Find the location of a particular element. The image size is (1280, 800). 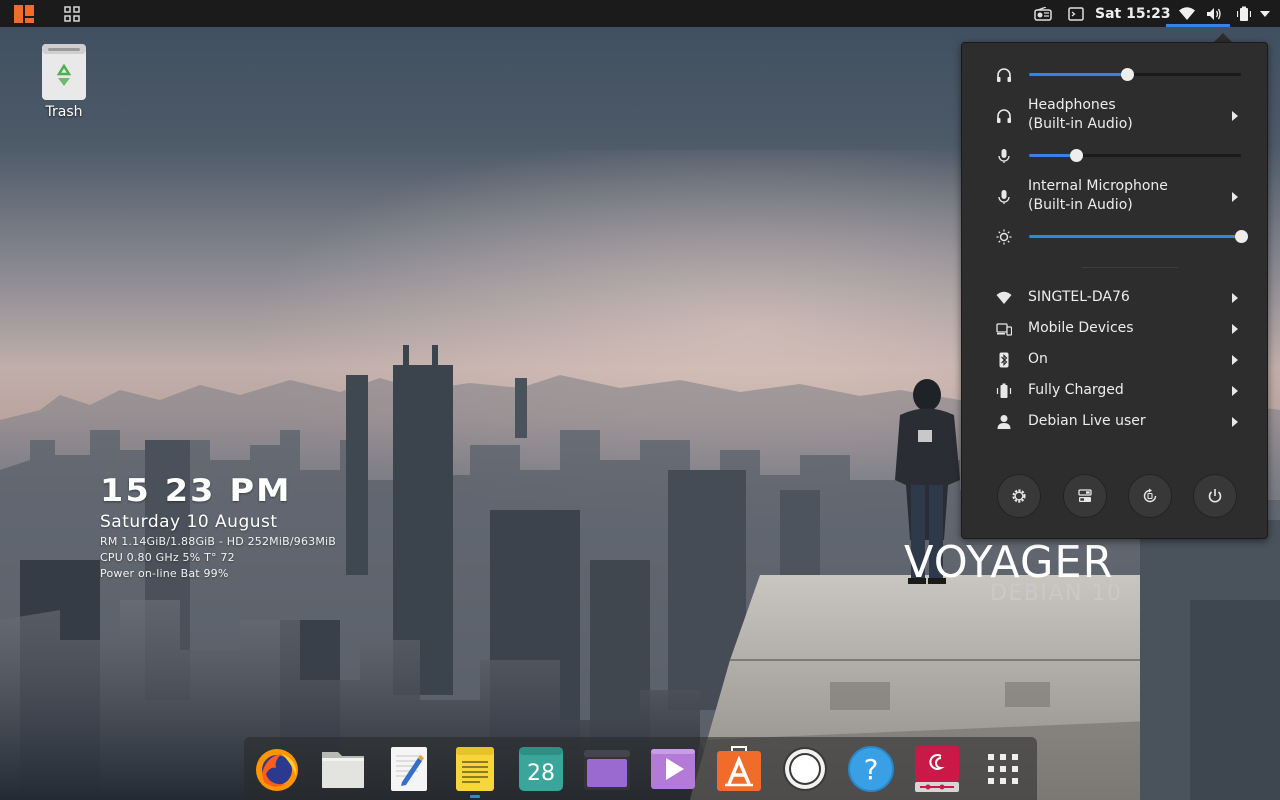

screenshot-icon is located at coordinates (607, 770).